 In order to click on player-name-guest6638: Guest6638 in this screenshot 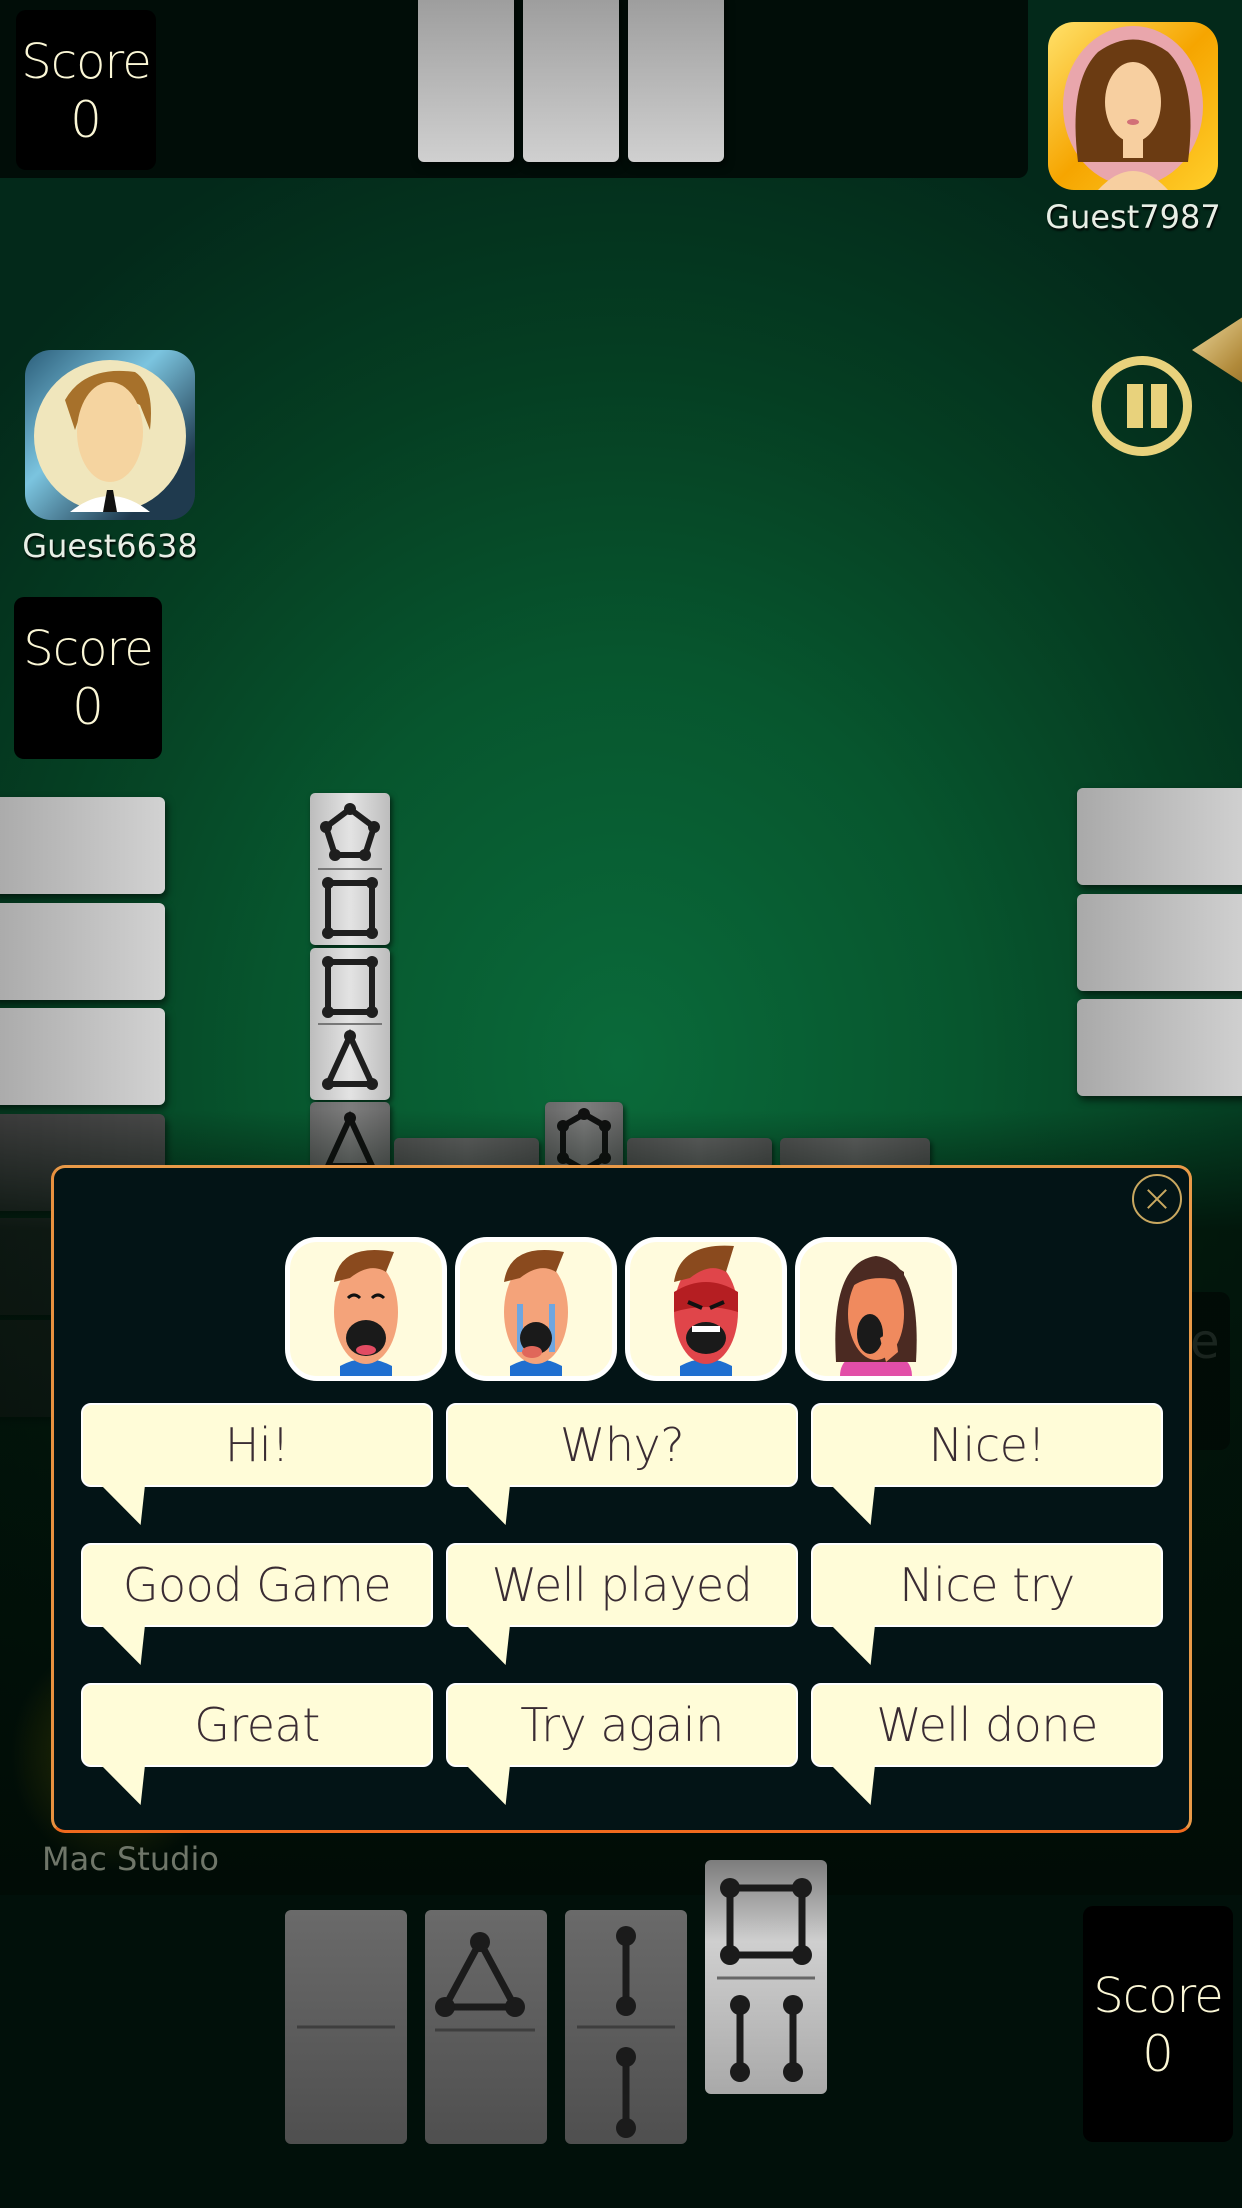, I will do `click(110, 546)`.